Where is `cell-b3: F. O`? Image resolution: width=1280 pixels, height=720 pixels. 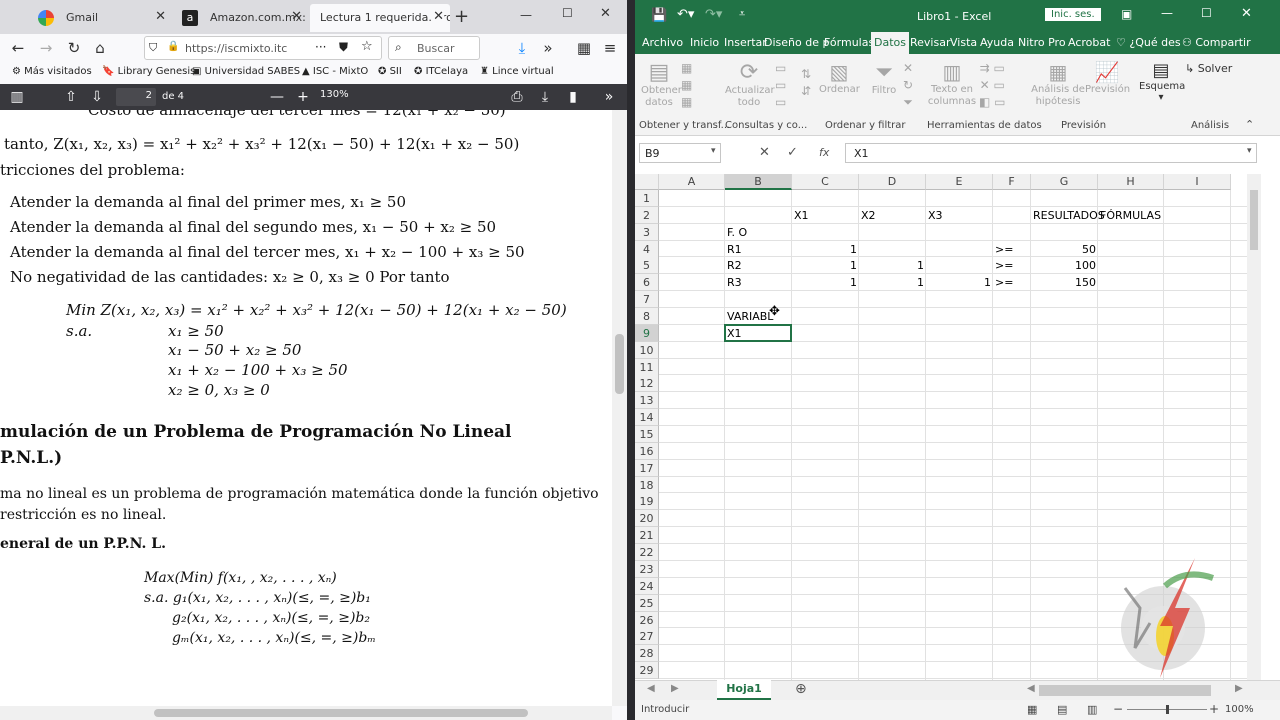
cell-b3: F. O is located at coordinates (758, 232).